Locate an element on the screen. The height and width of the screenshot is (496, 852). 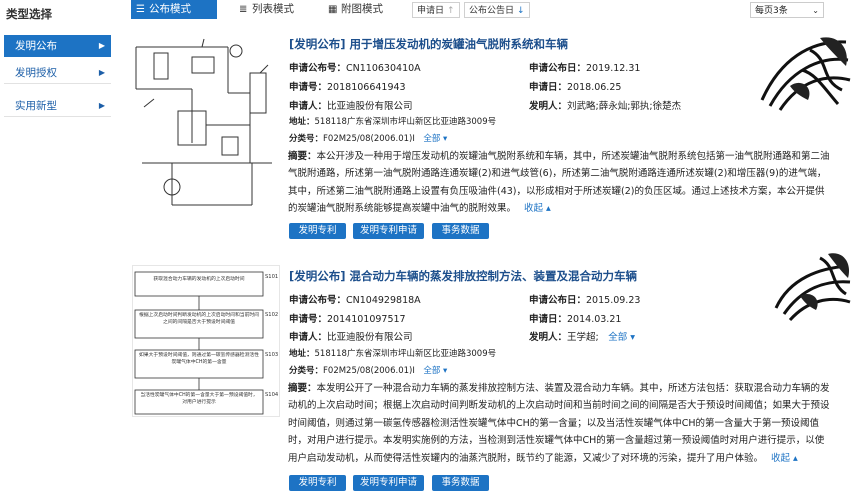
field-label: 发明人： is located at coordinates (548, 106).